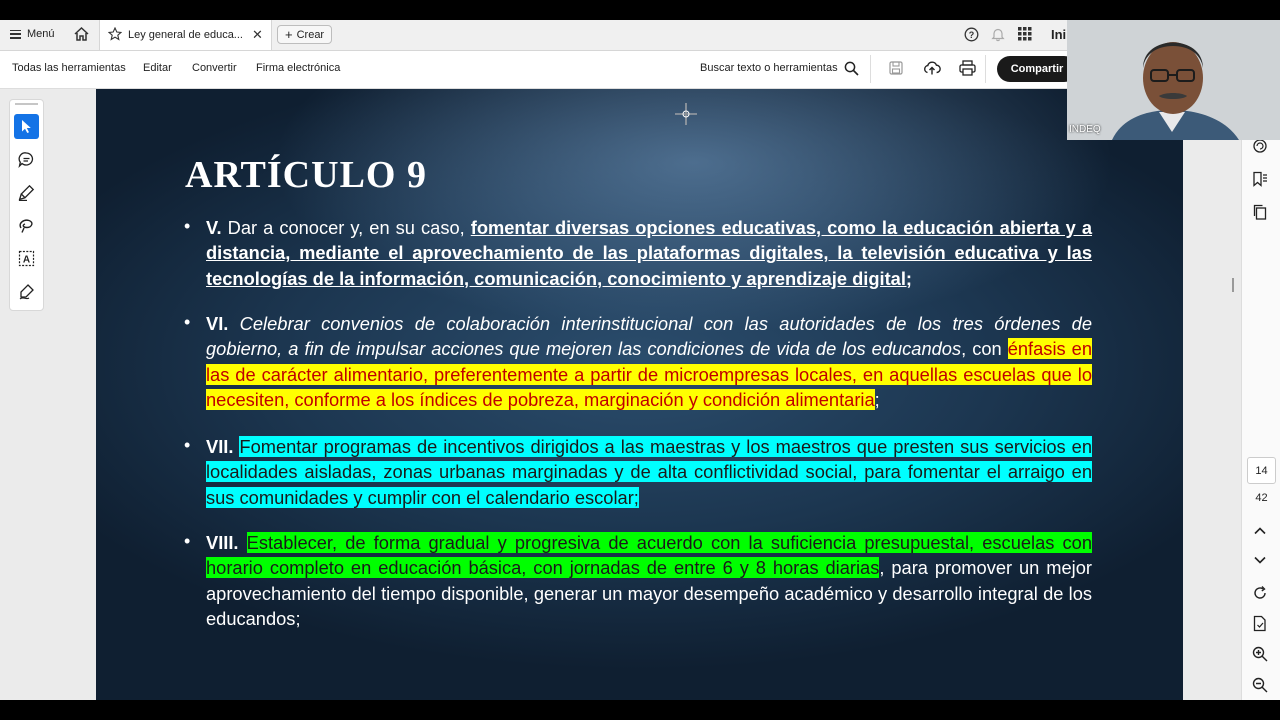 Image resolution: width=1280 pixels, height=720 pixels. What do you see at coordinates (26, 159) in the screenshot?
I see `comment-tool-icon` at bounding box center [26, 159].